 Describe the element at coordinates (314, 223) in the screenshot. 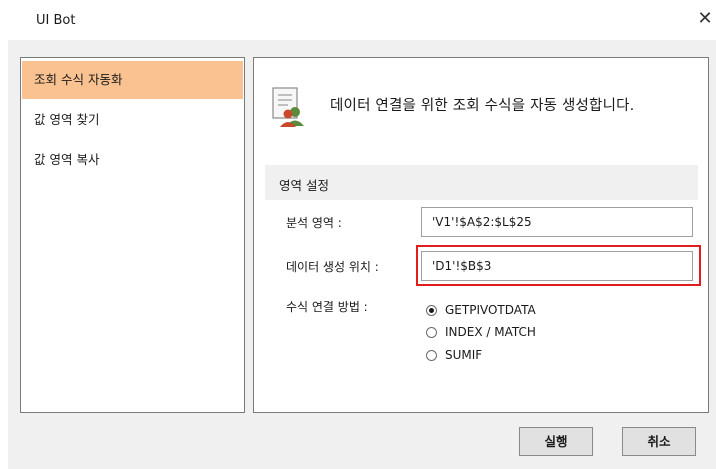

I see `analysis-range-label: 분석 영역 :` at that location.